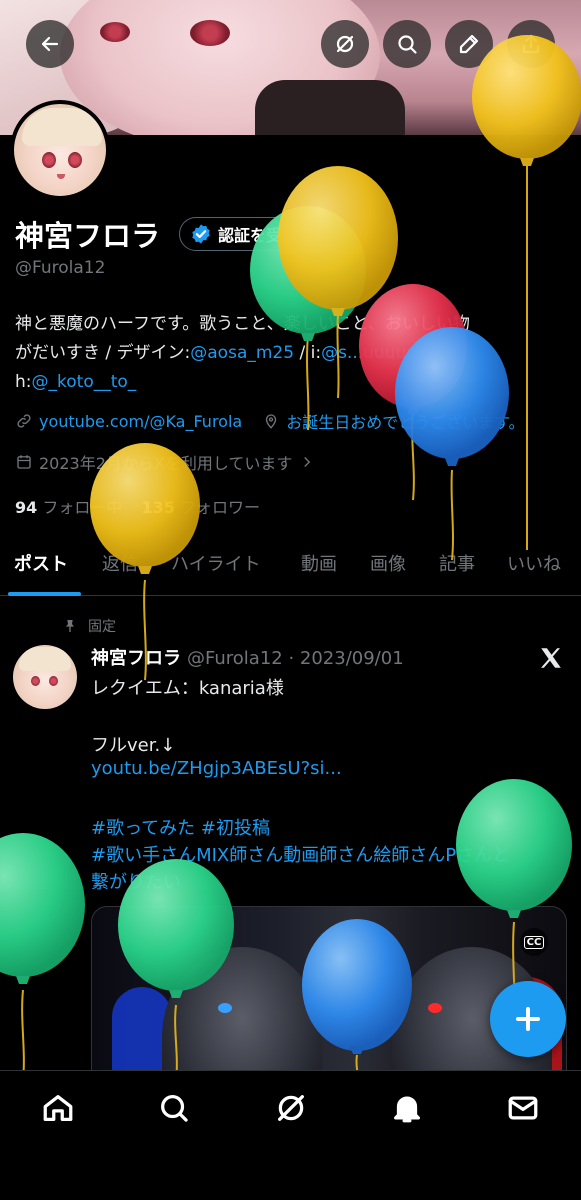 This screenshot has width=581, height=1200. Describe the element at coordinates (307, 462) in the screenshot. I see `chevron-right-icon` at that location.